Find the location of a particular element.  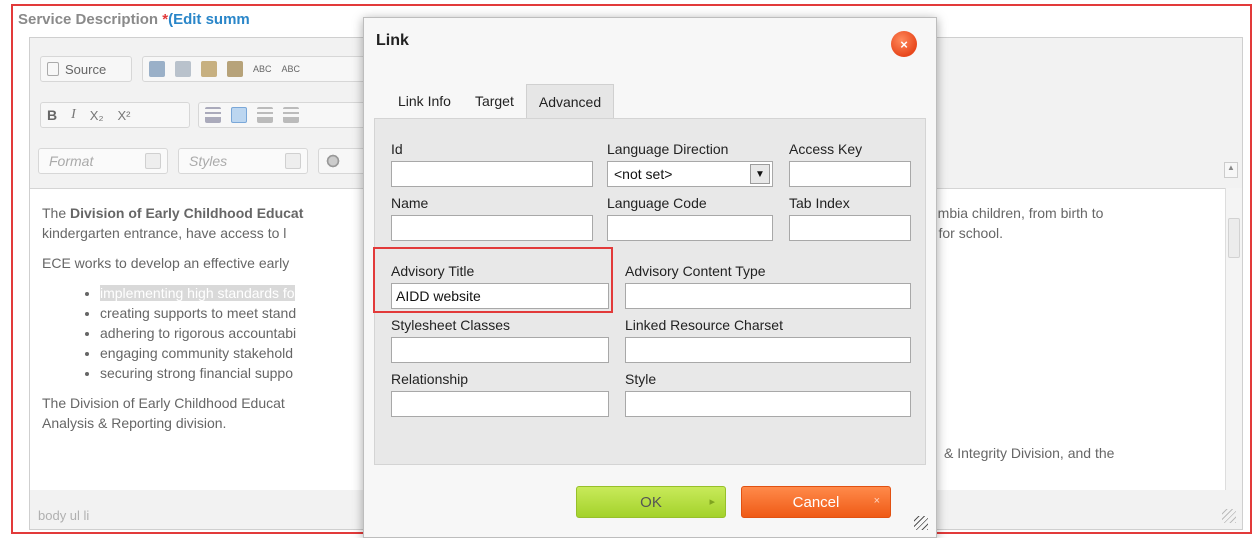

para3-line2: Analysis & Reporting division. is located at coordinates (134, 423).